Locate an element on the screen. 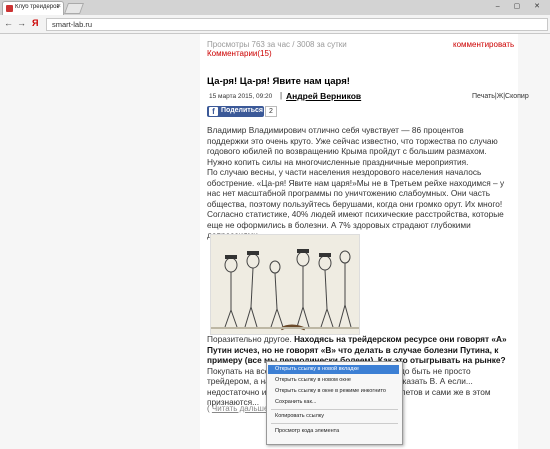  post-date: 15 марта 2015, 09:20 is located at coordinates (241, 96).